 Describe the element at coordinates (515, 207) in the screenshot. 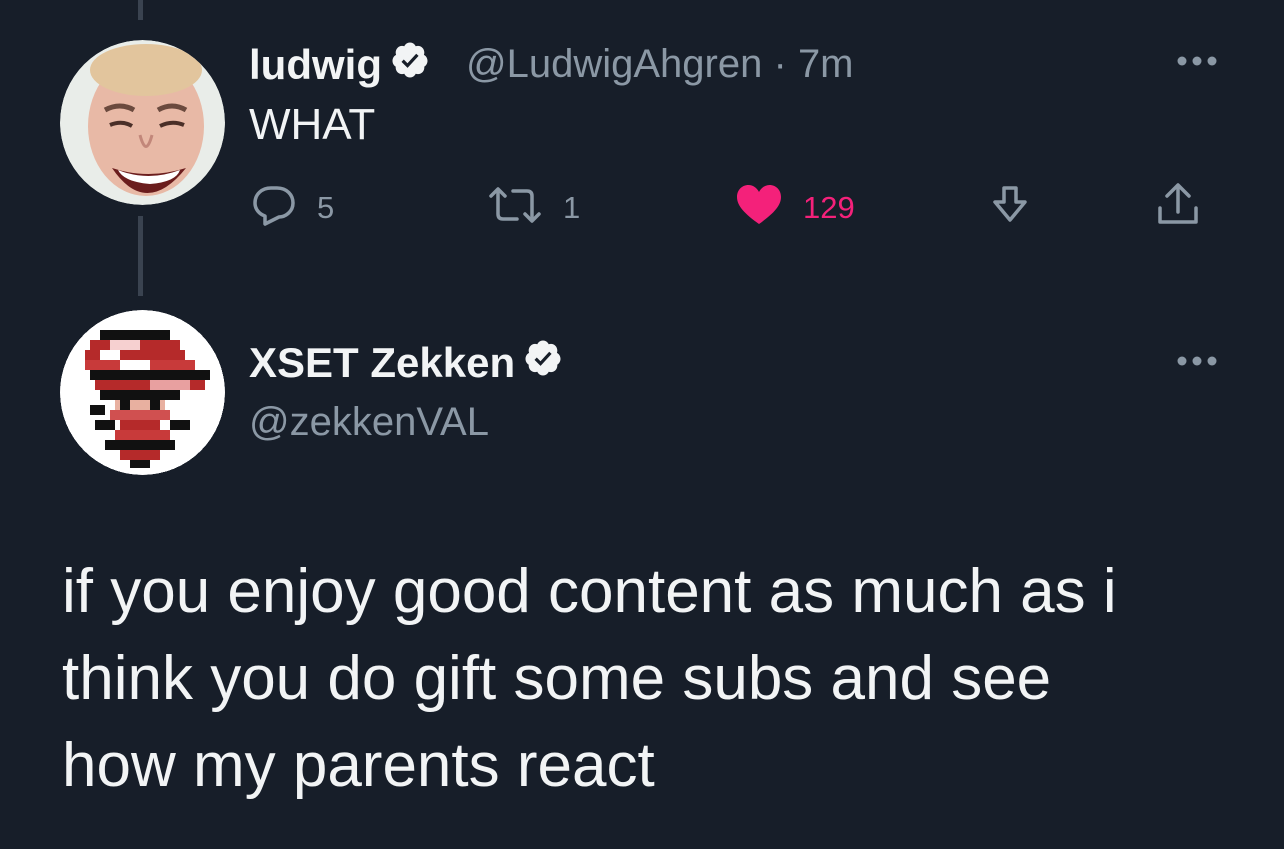

I see `retweet-icon` at that location.